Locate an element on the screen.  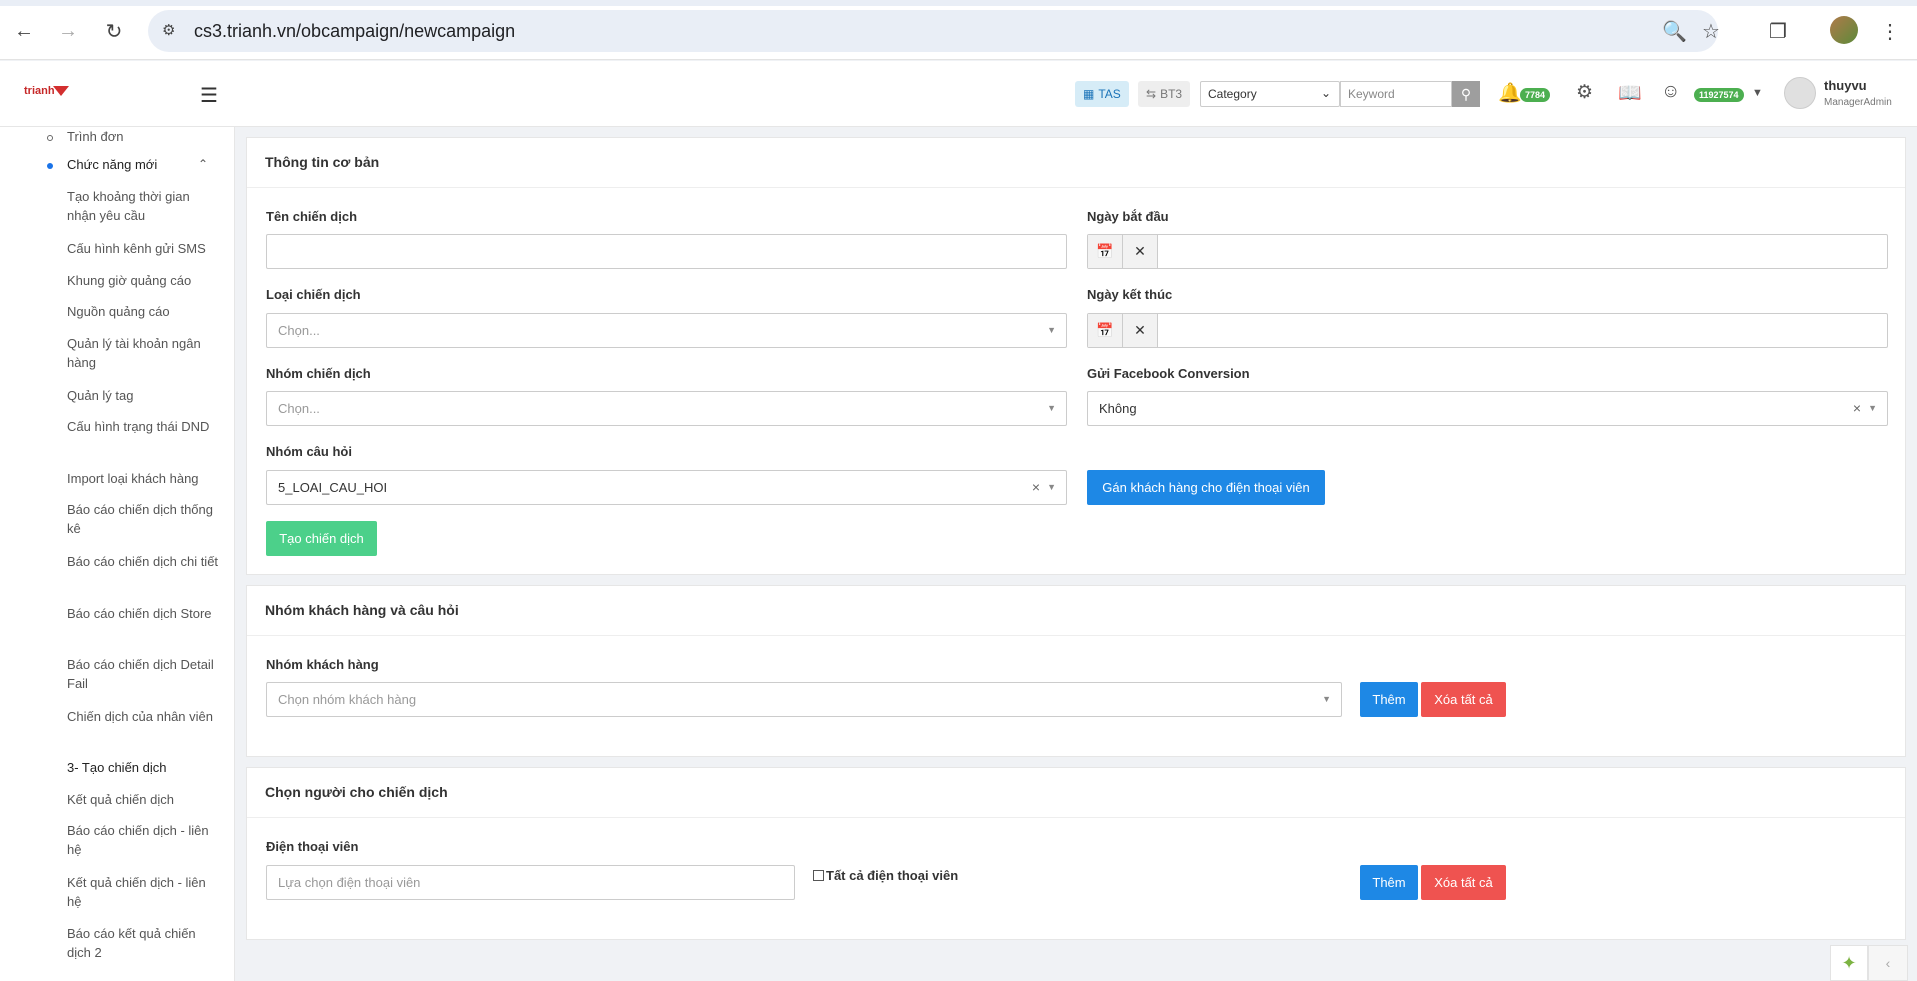
sidebar-item: Tạo khoảng thời gian nhận yêu cầu is located at coordinates (144, 206).